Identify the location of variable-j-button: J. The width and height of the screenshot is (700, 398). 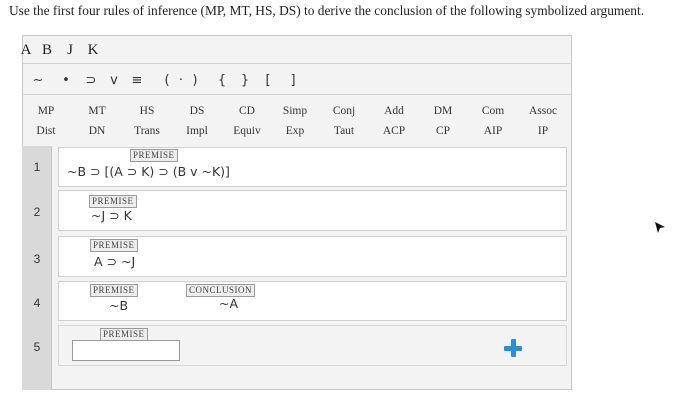
(70, 50).